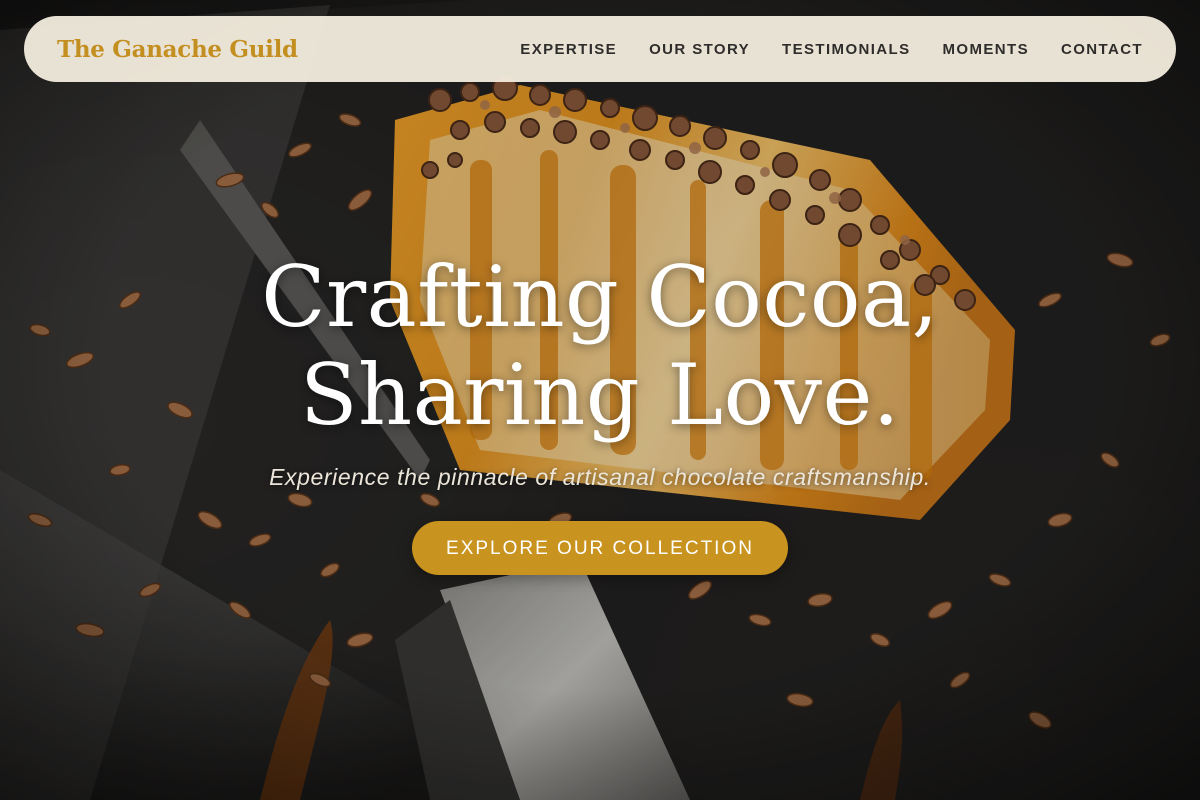  Describe the element at coordinates (846, 49) in the screenshot. I see `nav-link-testimonials: TESTIMONIALS` at that location.